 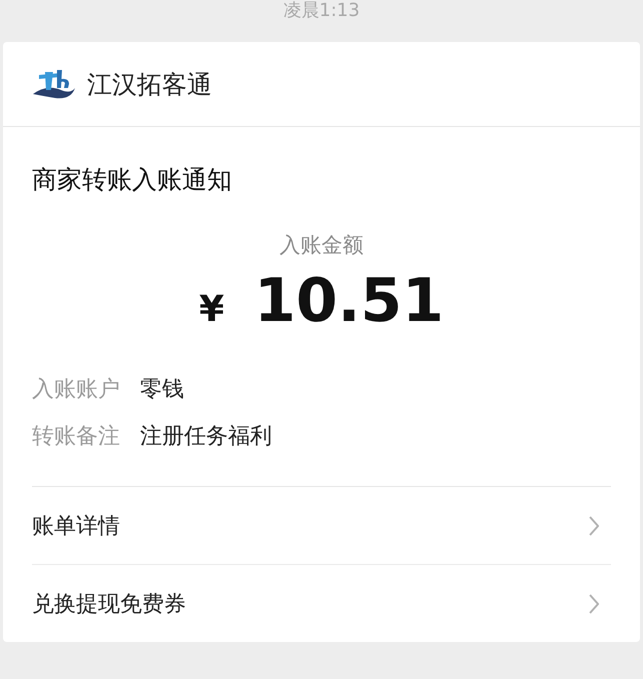 I want to click on link-row: 账单详情, so click(x=321, y=526).